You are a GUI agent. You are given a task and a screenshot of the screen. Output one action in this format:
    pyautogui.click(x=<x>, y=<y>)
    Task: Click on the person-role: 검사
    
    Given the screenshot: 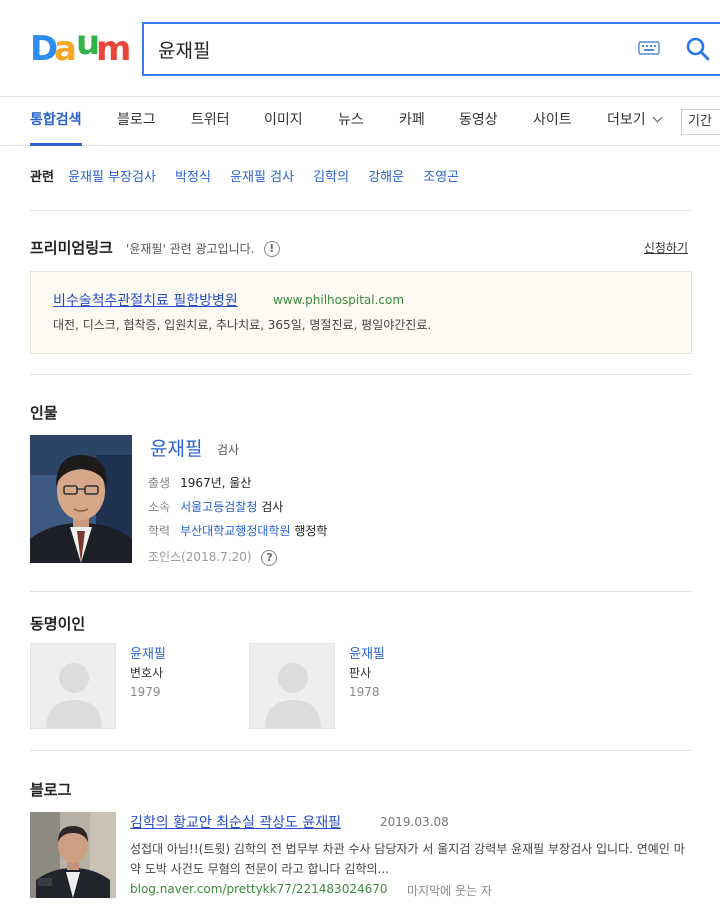 What is the action you would take?
    pyautogui.click(x=228, y=450)
    